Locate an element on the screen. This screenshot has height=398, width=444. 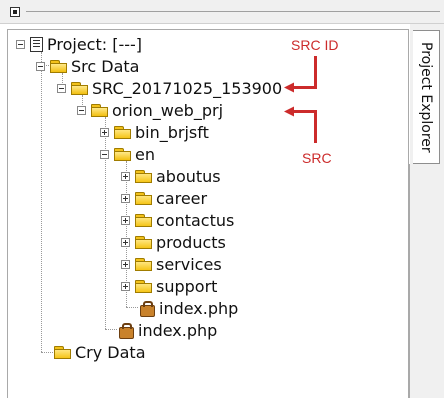
tree-item-label: aboutus is located at coordinates (188, 176).